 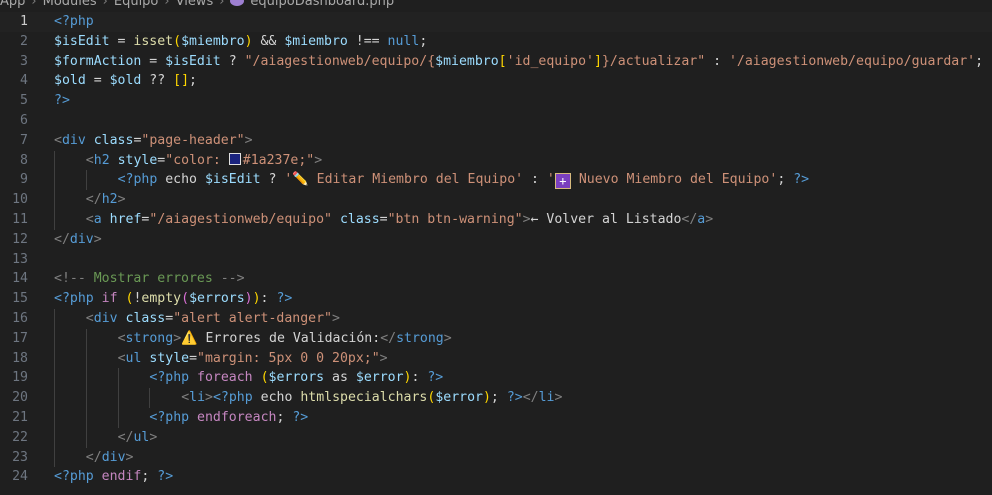 What do you see at coordinates (20, 378) in the screenshot?
I see `line-number: 19` at bounding box center [20, 378].